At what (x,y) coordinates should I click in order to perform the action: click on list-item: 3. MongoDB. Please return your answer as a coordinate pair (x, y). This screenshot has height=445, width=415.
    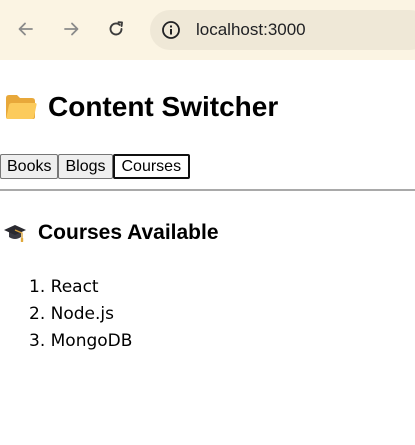
    Looking at the image, I should click on (80, 341).